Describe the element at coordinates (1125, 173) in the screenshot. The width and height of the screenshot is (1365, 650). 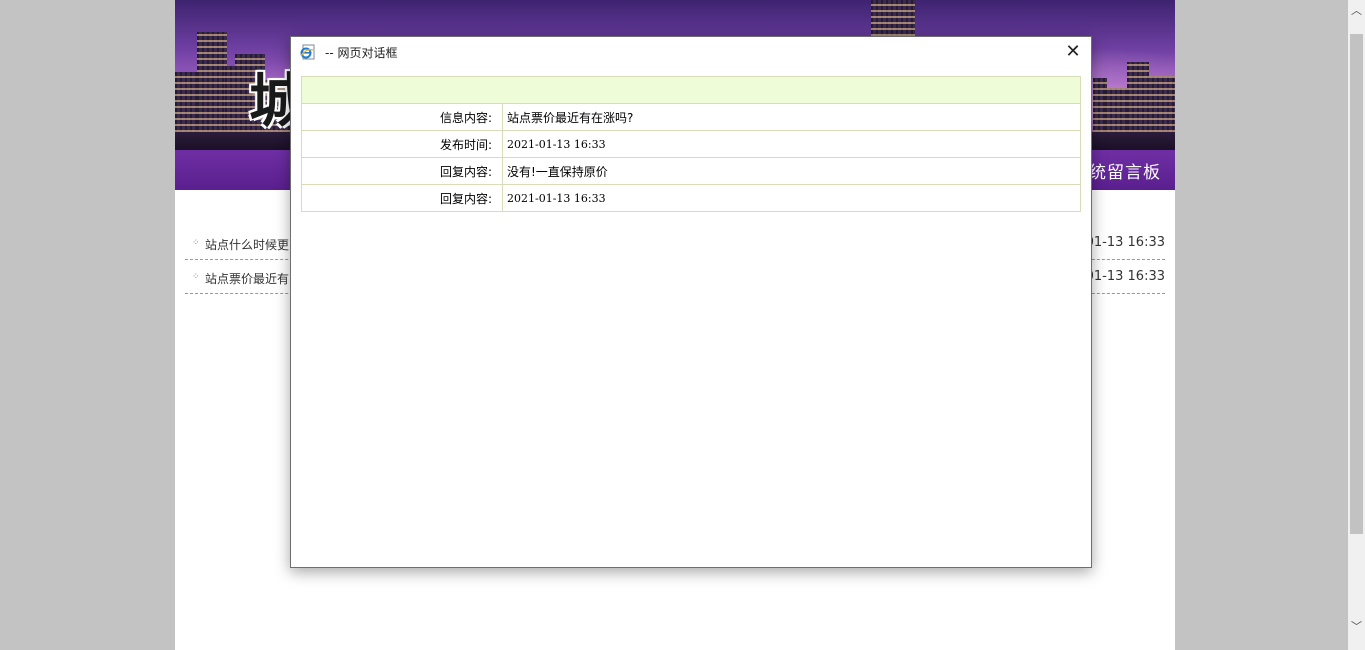
I see `nav-title: 统留言板` at that location.